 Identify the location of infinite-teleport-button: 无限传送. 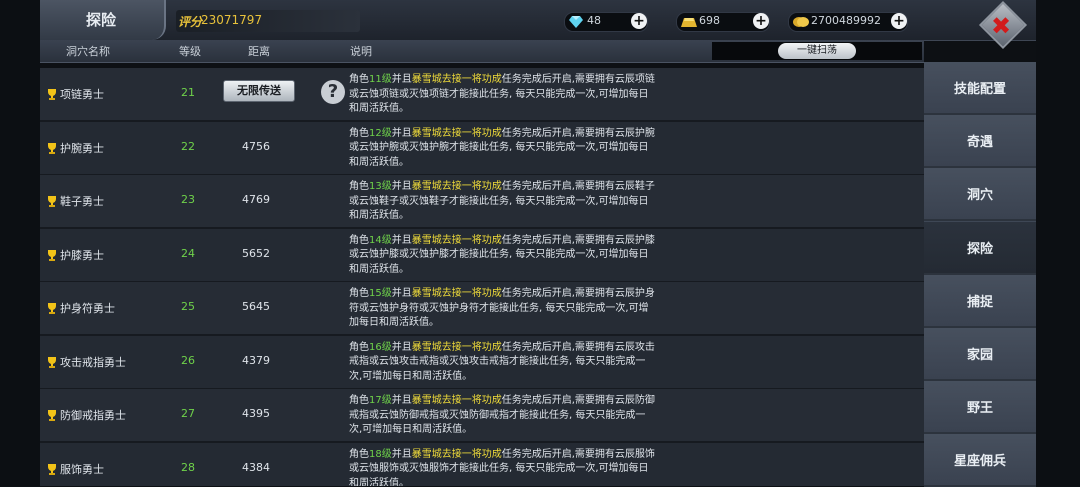
(259, 91).